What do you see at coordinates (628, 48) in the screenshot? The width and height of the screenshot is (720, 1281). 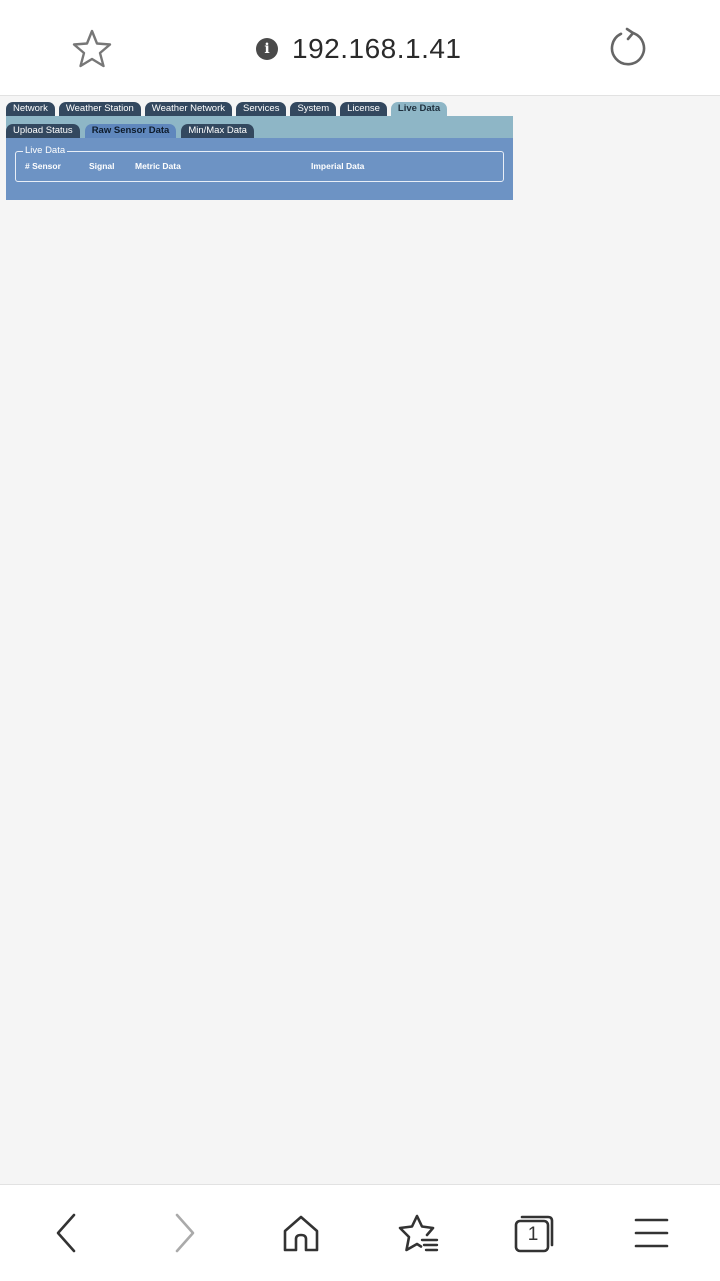 I see `reload-icon` at bounding box center [628, 48].